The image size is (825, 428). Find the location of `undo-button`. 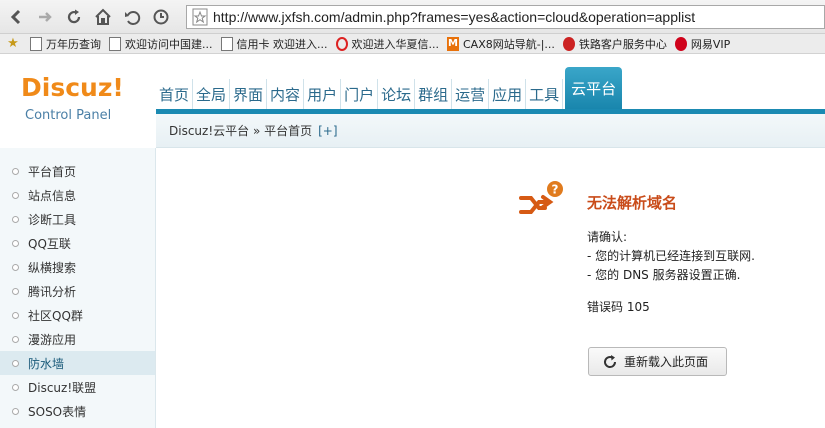

undo-button is located at coordinates (132, 17).